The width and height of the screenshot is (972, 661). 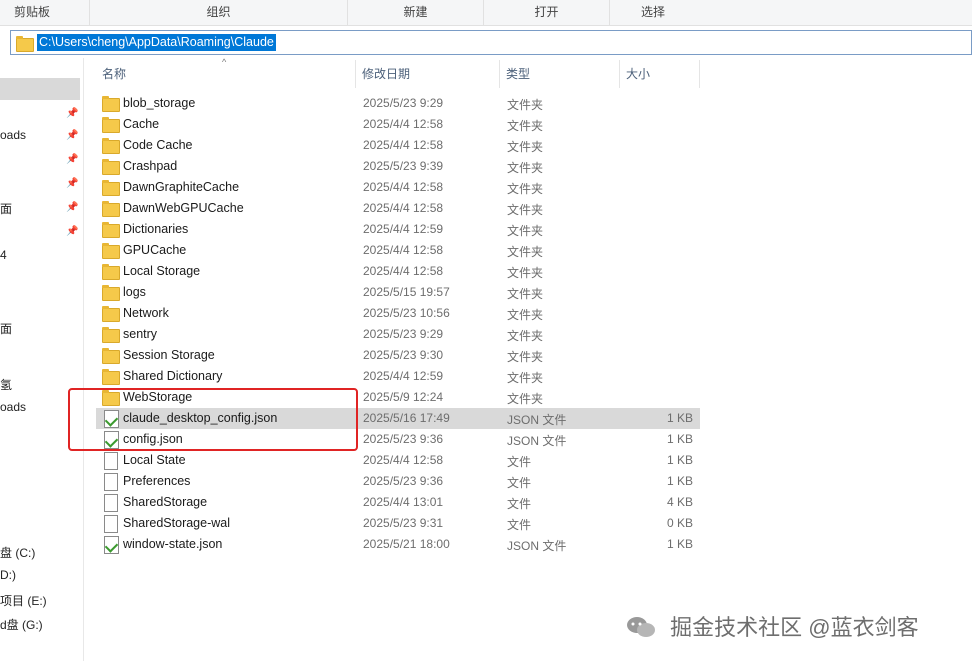 What do you see at coordinates (17, 552) in the screenshot?
I see `nav-item-drive-c: 盘 (C:)` at bounding box center [17, 552].